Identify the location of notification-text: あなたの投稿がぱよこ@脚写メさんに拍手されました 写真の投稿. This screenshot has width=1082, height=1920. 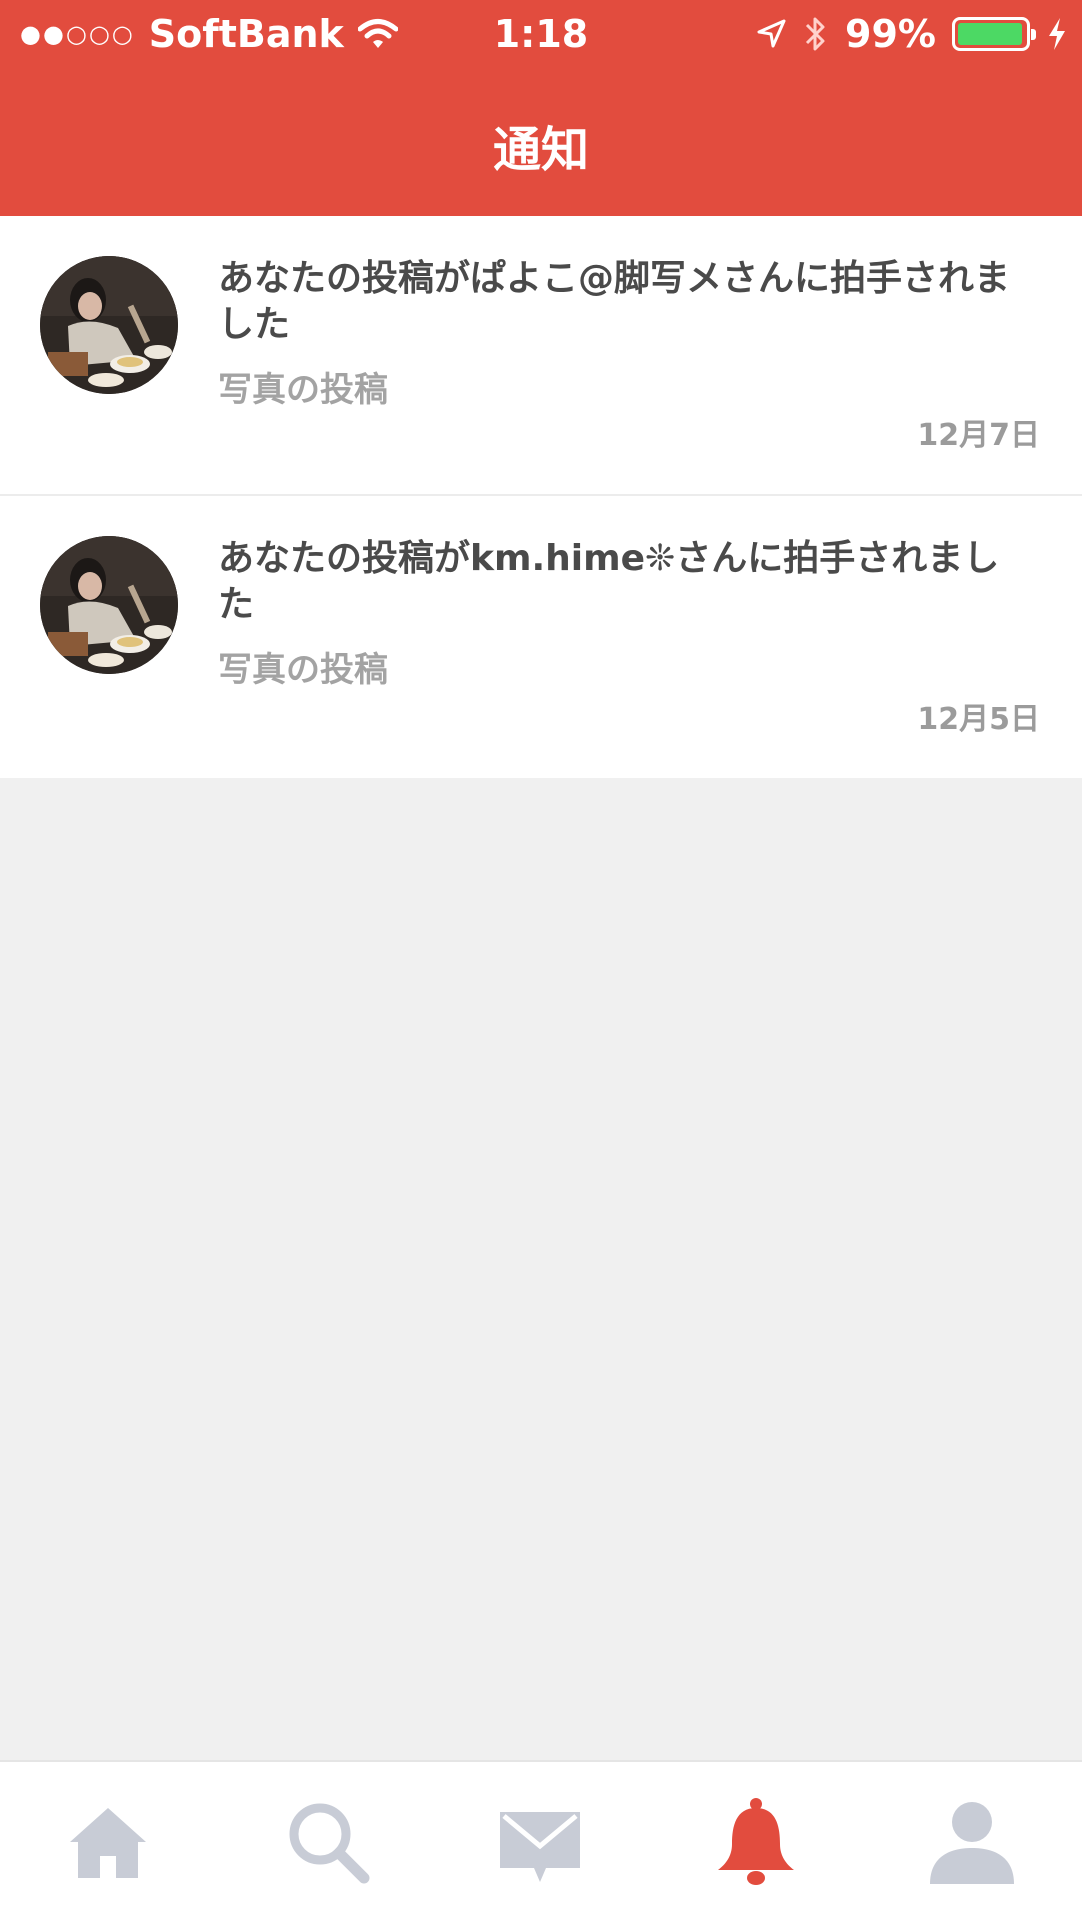
(618, 333).